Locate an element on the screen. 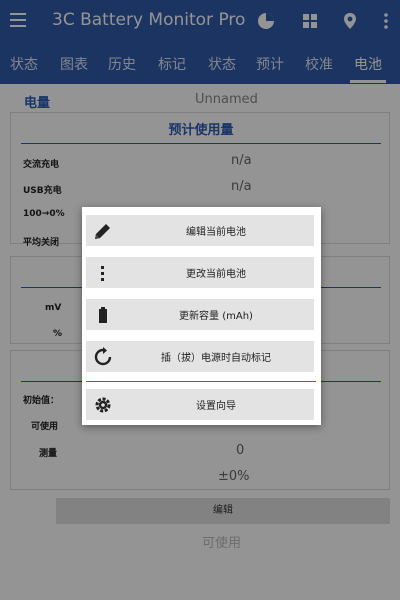 The width and height of the screenshot is (400, 600). auto-mark-button: 插（拔）电源时自动标记 is located at coordinates (200, 356).